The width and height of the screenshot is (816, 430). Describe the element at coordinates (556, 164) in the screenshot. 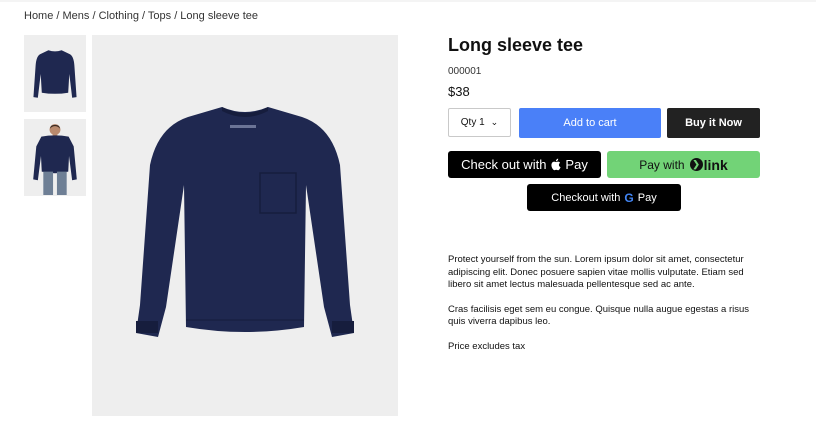

I see `apple-icon` at that location.